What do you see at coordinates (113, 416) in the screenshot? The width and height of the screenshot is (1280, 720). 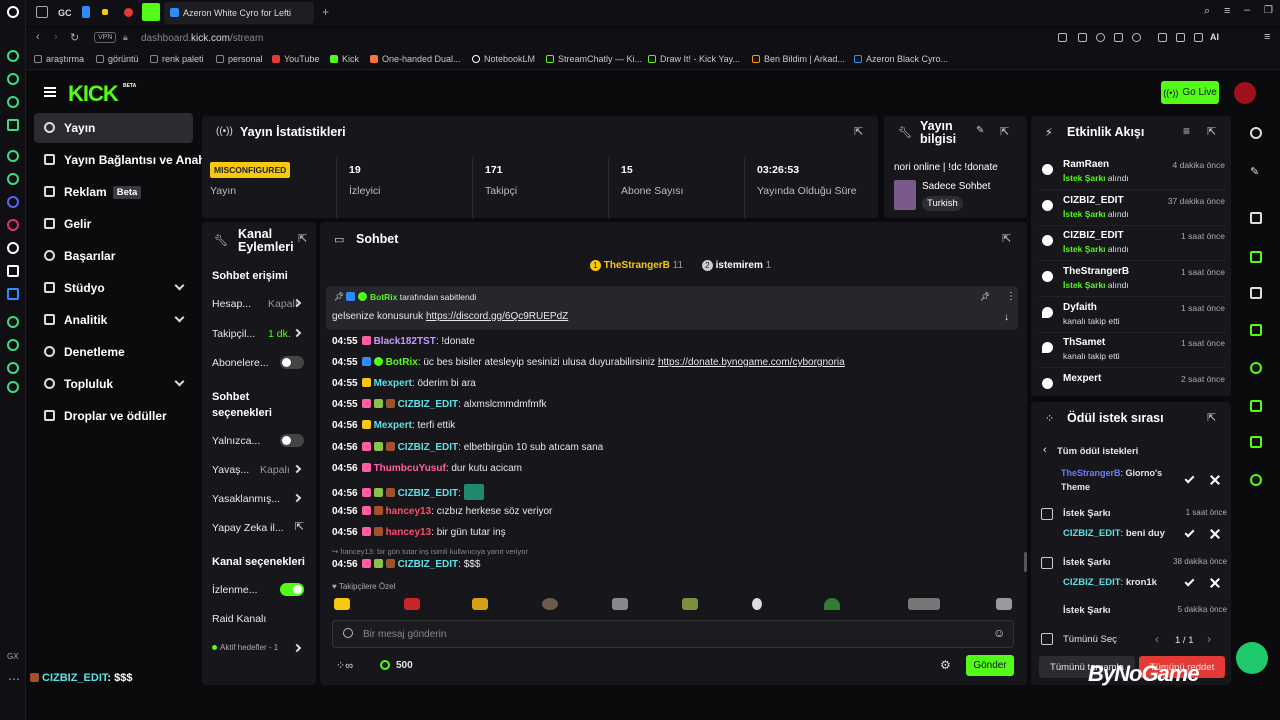 I see `sidebar-item-droplar: Droplar ve ödüller` at bounding box center [113, 416].